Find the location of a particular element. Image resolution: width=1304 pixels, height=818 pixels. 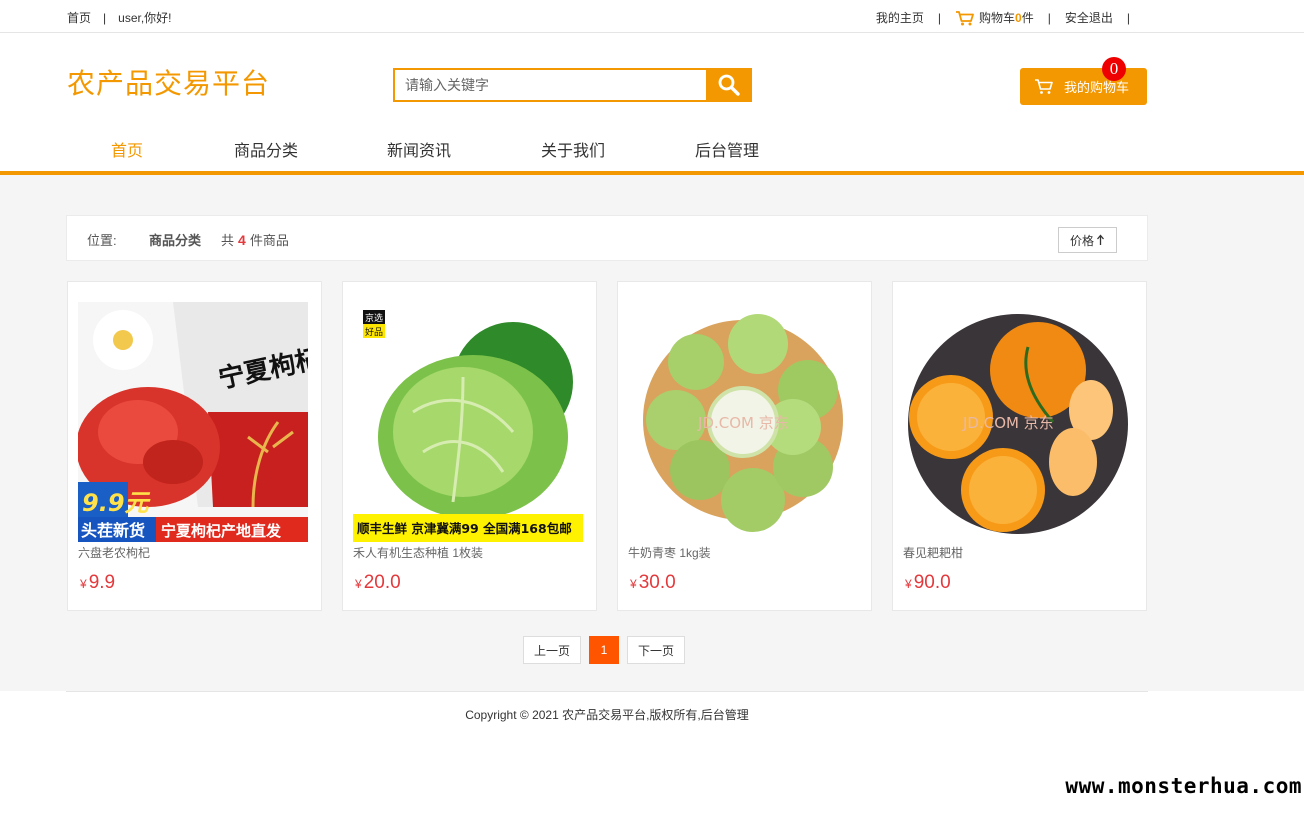

search-button is located at coordinates (729, 85).